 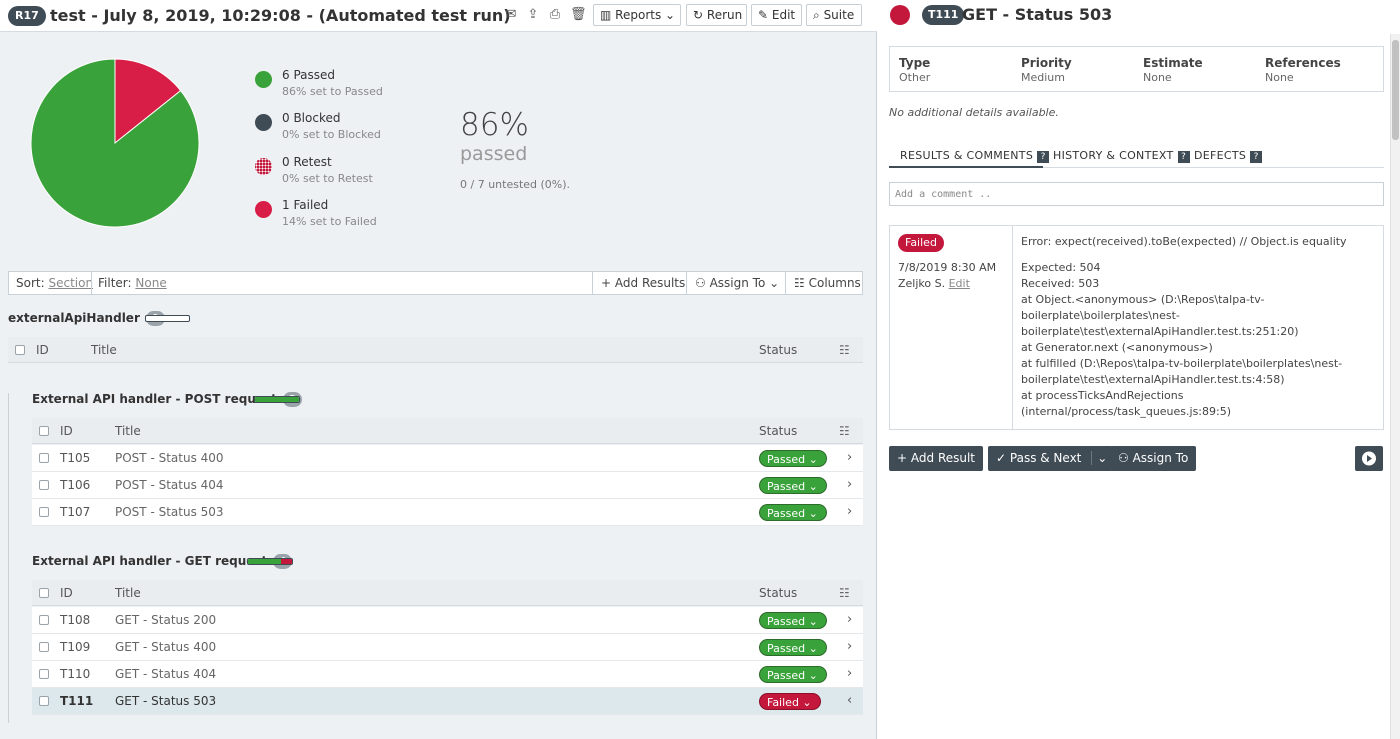 What do you see at coordinates (447, 512) in the screenshot?
I see `table-row: T107 POST - Status 503 Passed ⌄ ›` at bounding box center [447, 512].